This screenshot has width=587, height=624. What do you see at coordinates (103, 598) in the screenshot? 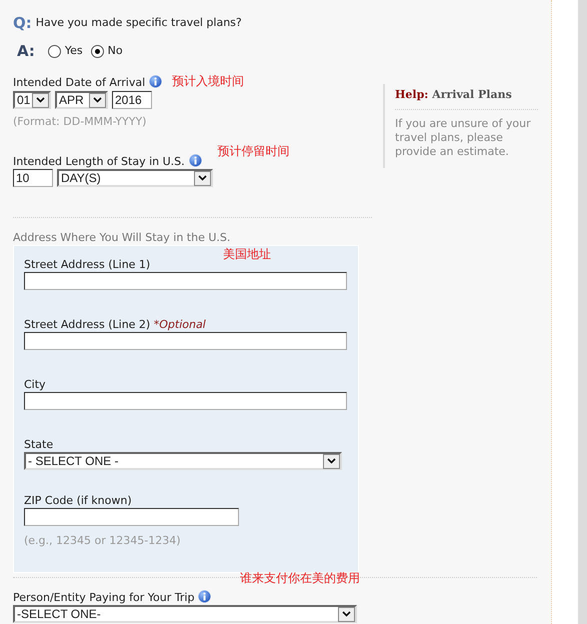
I see `field-label: Person/Entity Paying for Your Trip` at bounding box center [103, 598].